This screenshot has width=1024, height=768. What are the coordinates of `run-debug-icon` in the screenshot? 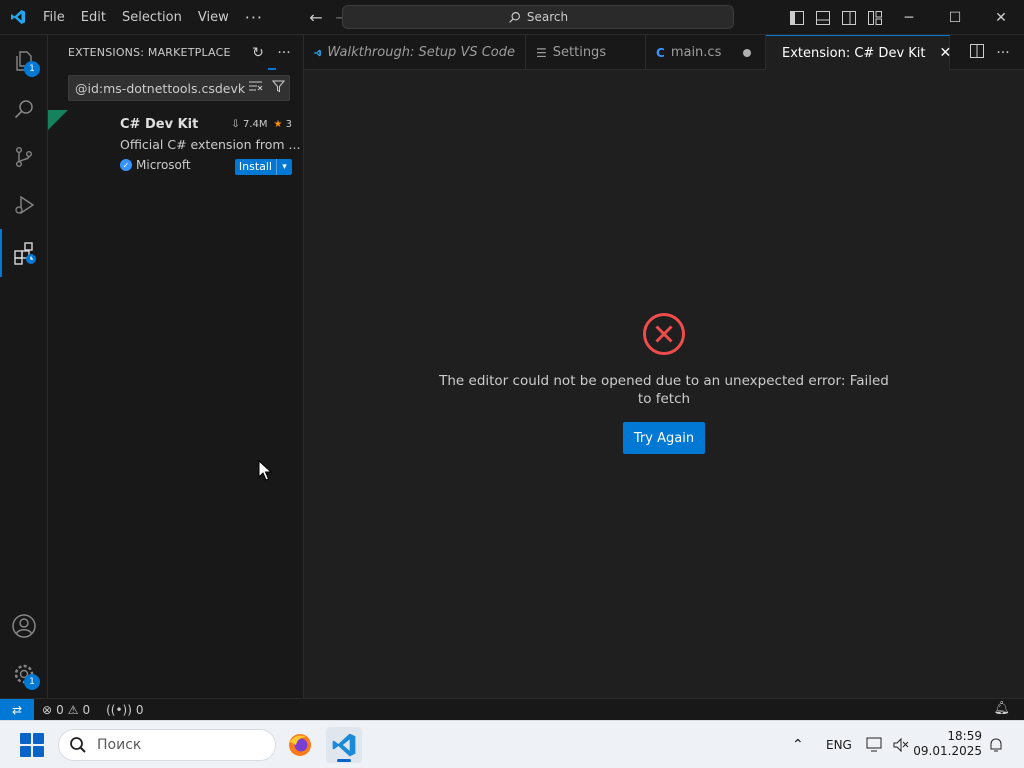 It's located at (25, 205).